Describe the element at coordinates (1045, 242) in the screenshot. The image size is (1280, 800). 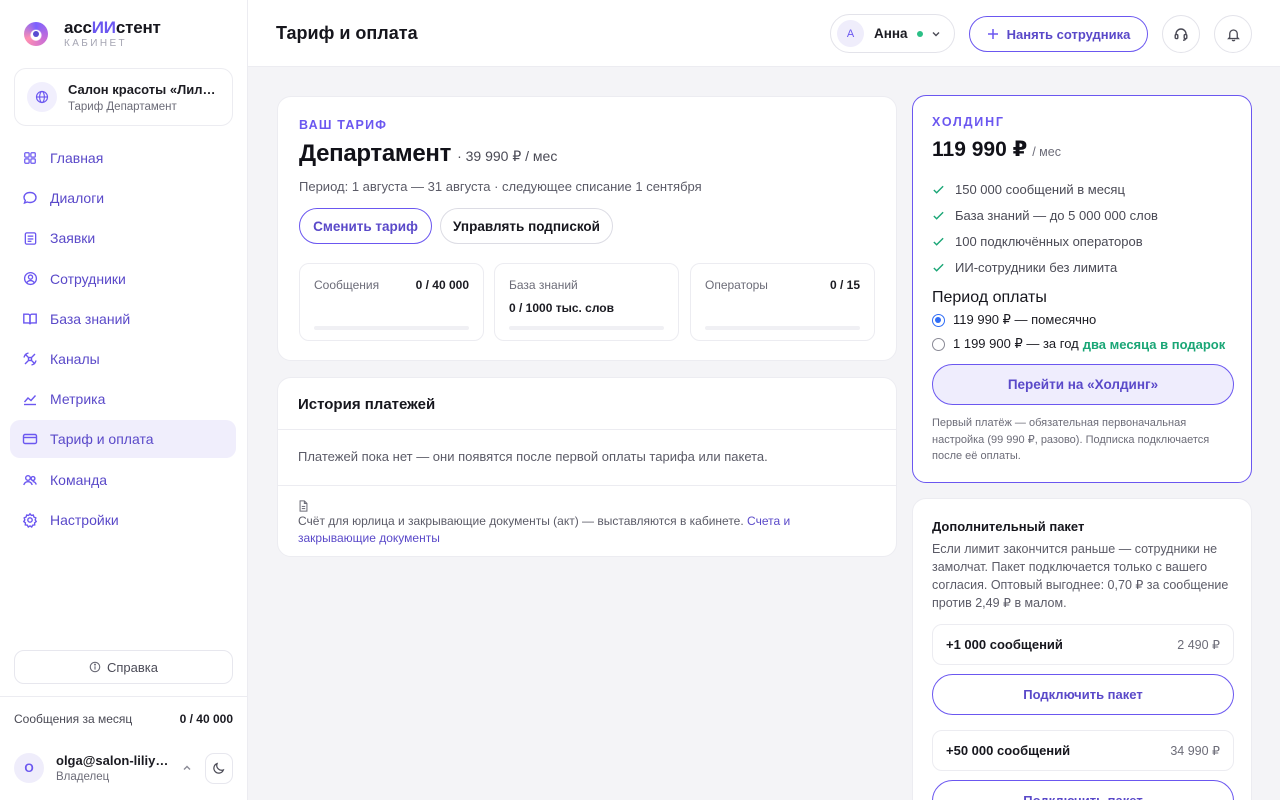
I see `feature-item: 100 подключённых операторов` at that location.